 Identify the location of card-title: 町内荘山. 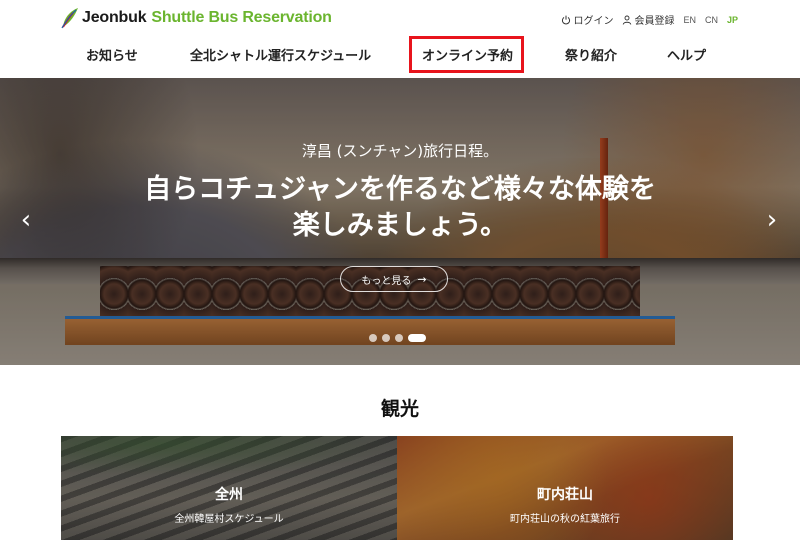
(565, 495).